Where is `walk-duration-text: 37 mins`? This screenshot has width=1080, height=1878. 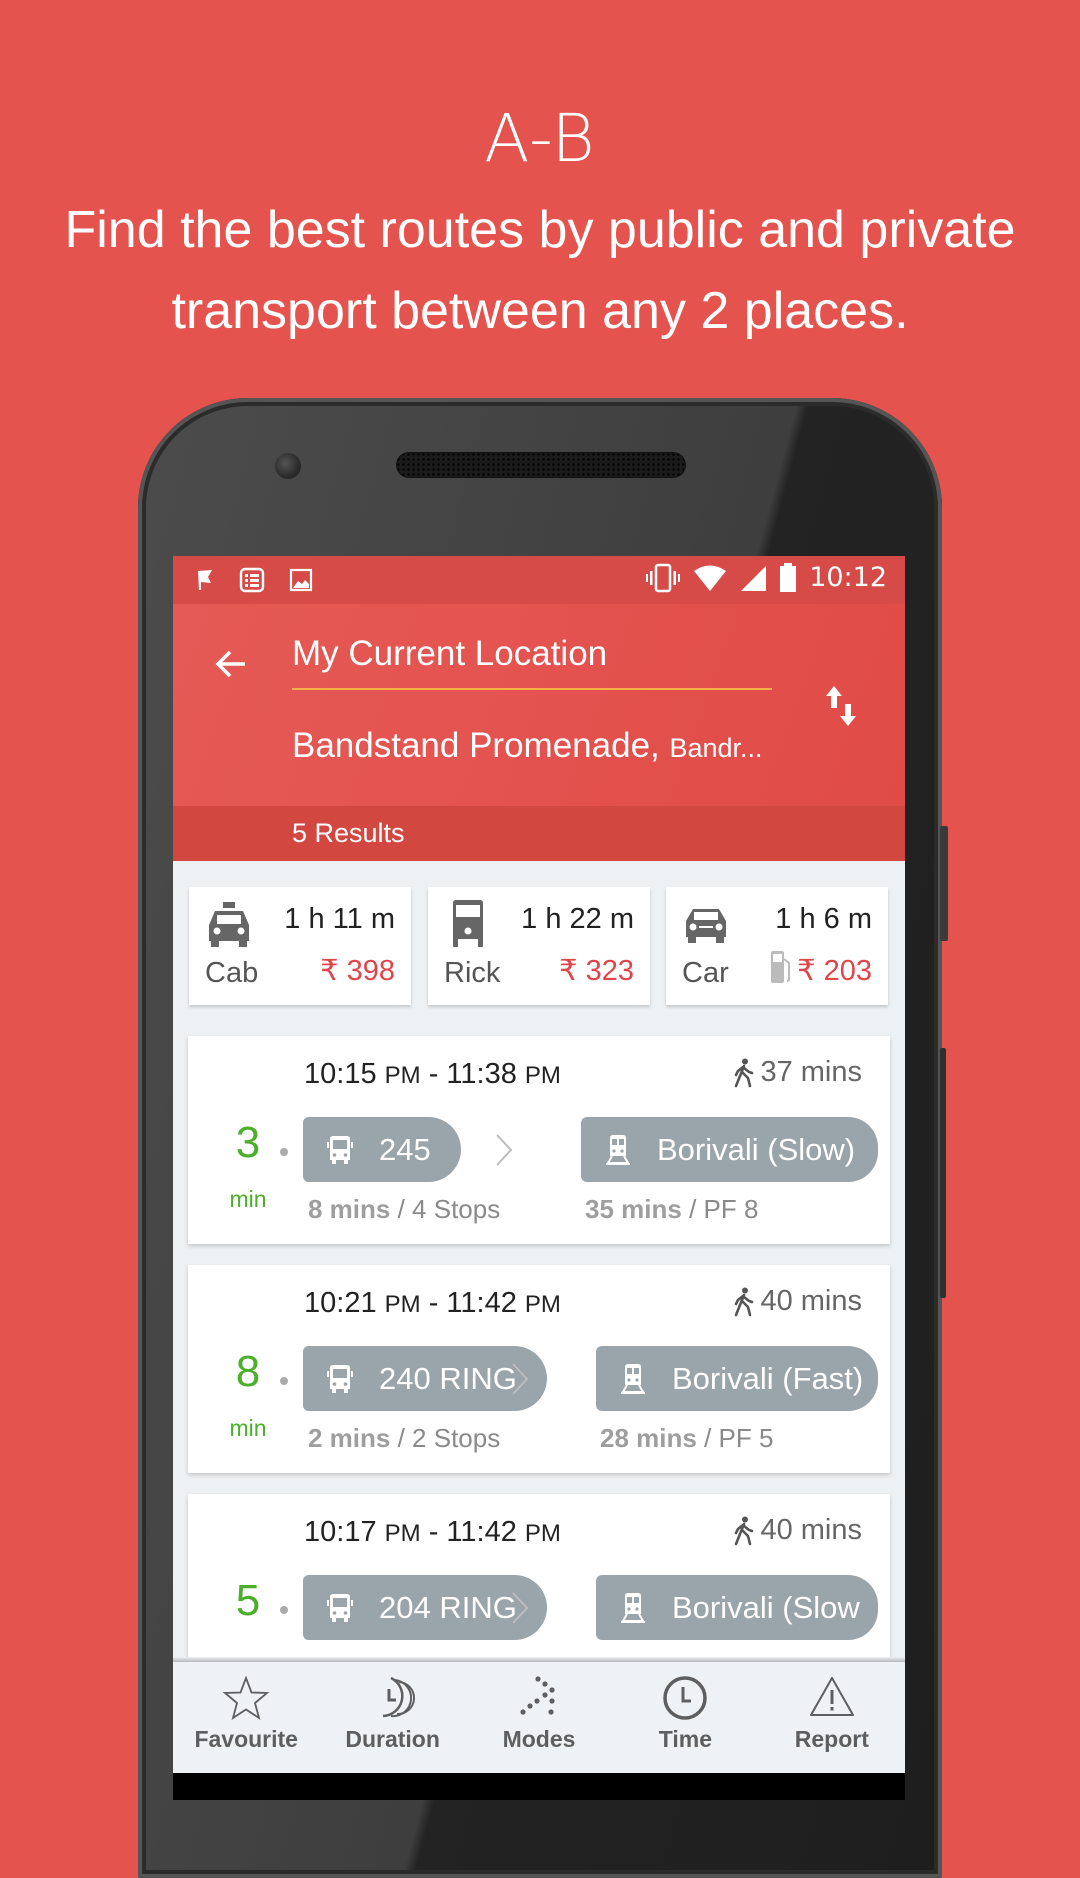
walk-duration-text: 37 mins is located at coordinates (811, 1072).